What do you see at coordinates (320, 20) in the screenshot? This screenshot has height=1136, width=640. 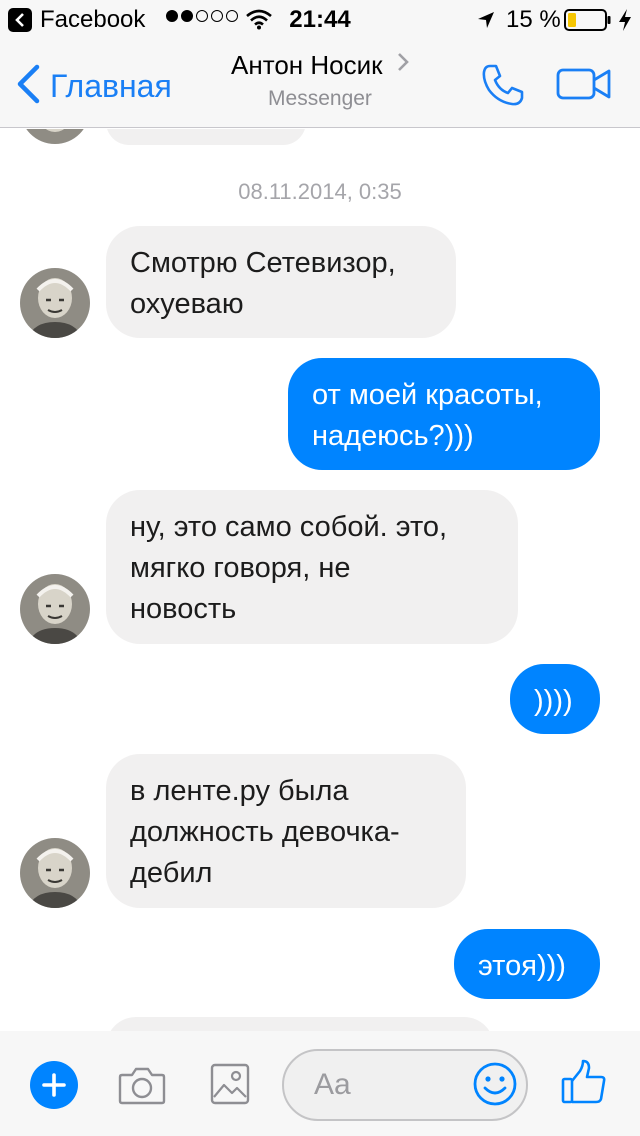 I see `status-bar: Facebook 21:44 15 %` at bounding box center [320, 20].